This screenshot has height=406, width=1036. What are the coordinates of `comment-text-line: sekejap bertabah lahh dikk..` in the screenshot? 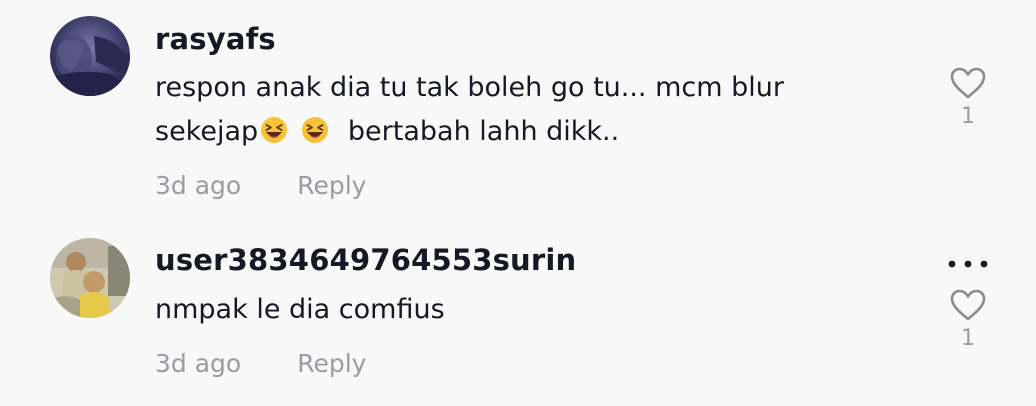 It's located at (469, 132).